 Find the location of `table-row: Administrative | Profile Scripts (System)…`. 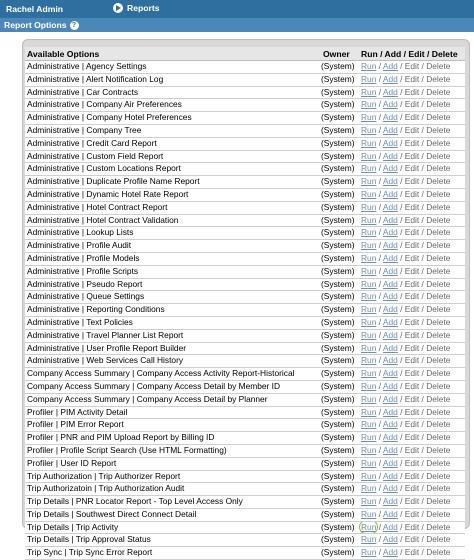

table-row: Administrative | Profile Scripts (System)… is located at coordinates (245, 272).